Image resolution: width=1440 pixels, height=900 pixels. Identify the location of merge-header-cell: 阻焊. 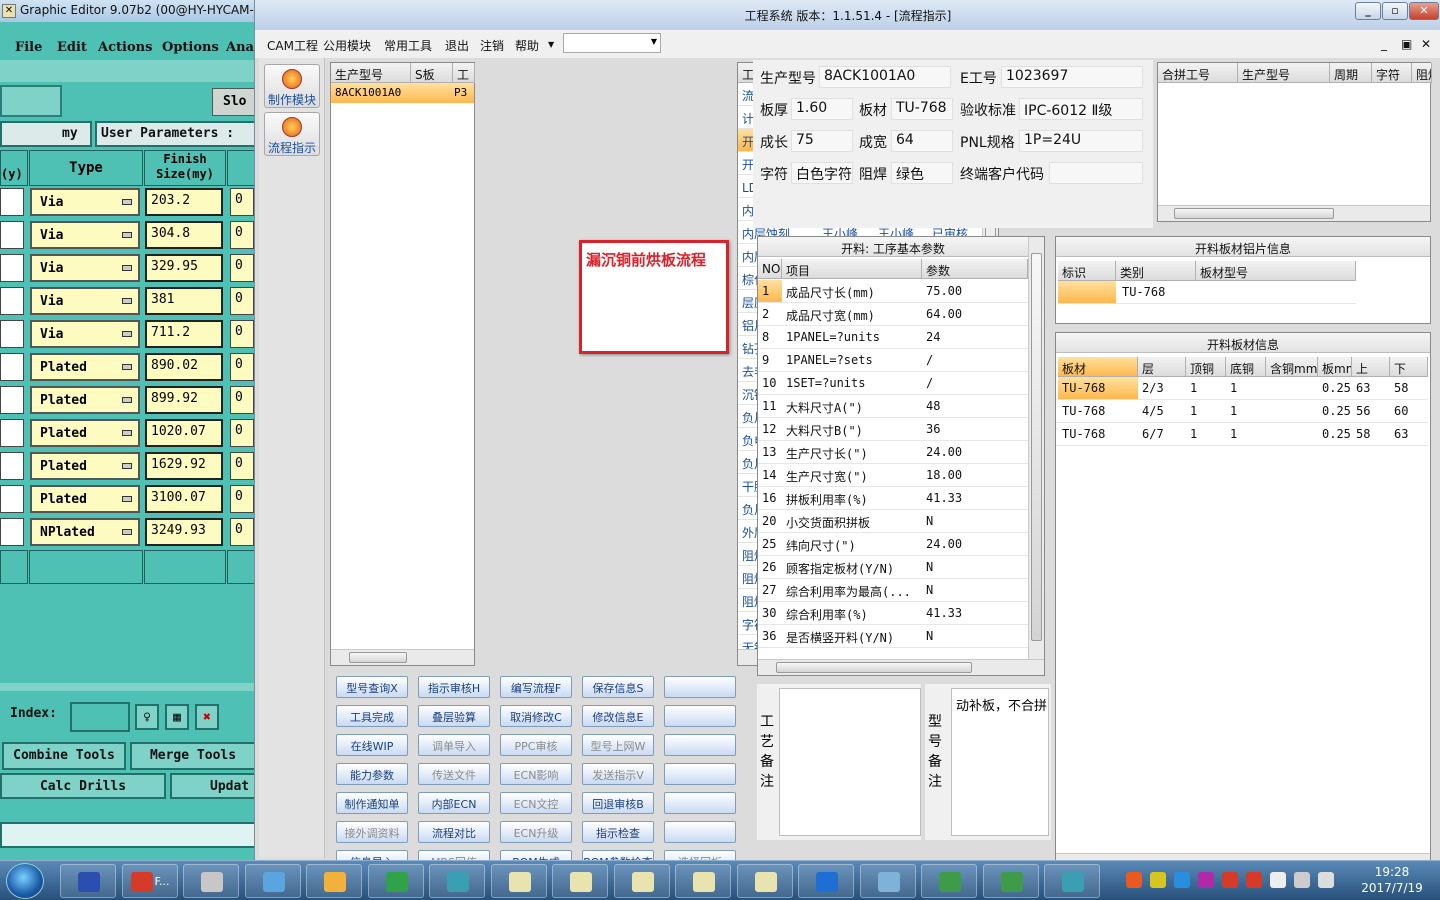
(1422, 73).